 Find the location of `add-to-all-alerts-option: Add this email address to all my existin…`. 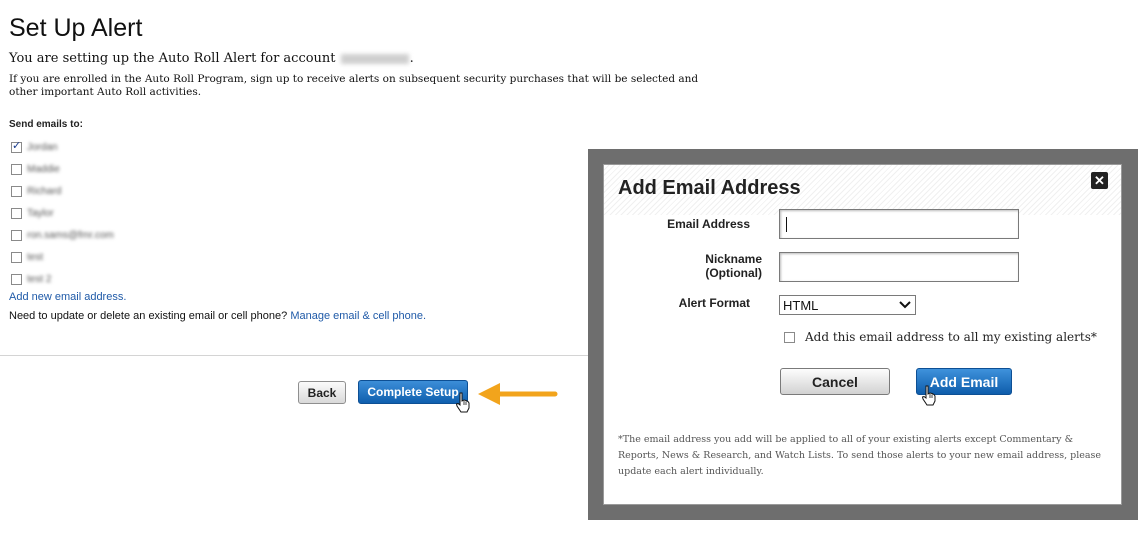

add-to-all-alerts-option: Add this email address to all my existin… is located at coordinates (940, 337).